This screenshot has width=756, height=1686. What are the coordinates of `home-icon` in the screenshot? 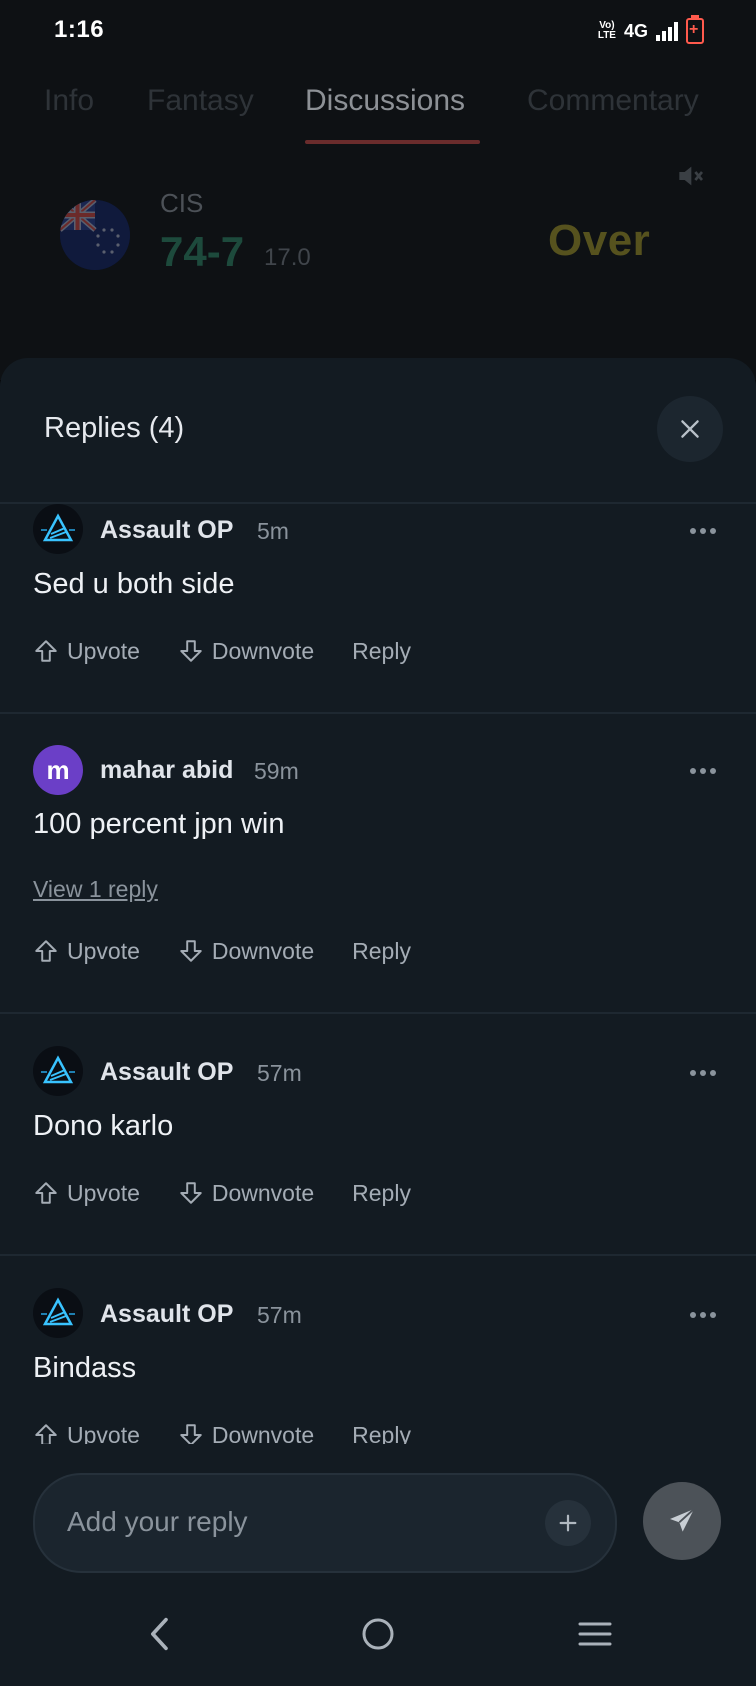 It's located at (378, 1634).